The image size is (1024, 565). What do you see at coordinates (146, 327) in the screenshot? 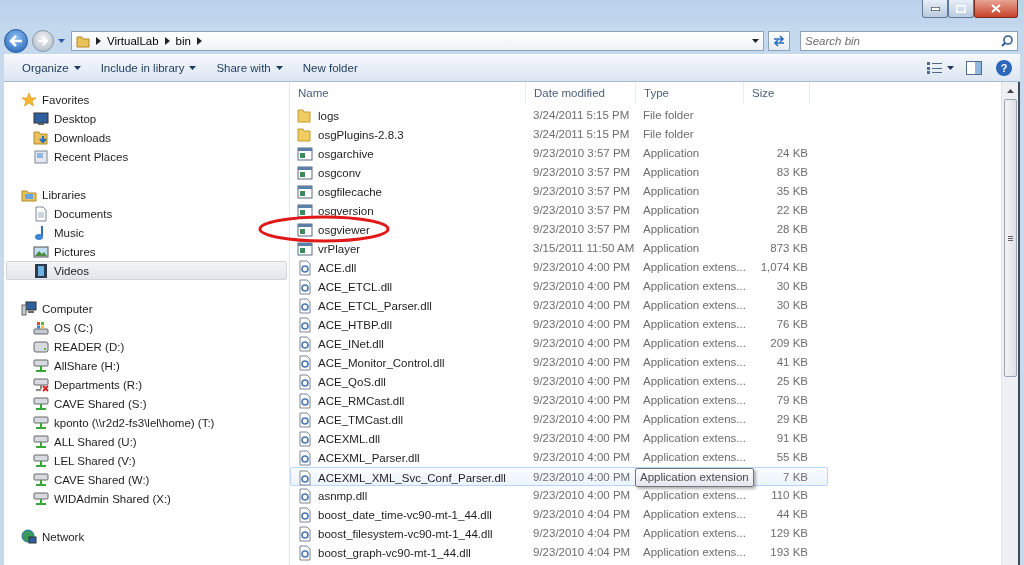
I see `navigation-item: OS (C:)` at bounding box center [146, 327].